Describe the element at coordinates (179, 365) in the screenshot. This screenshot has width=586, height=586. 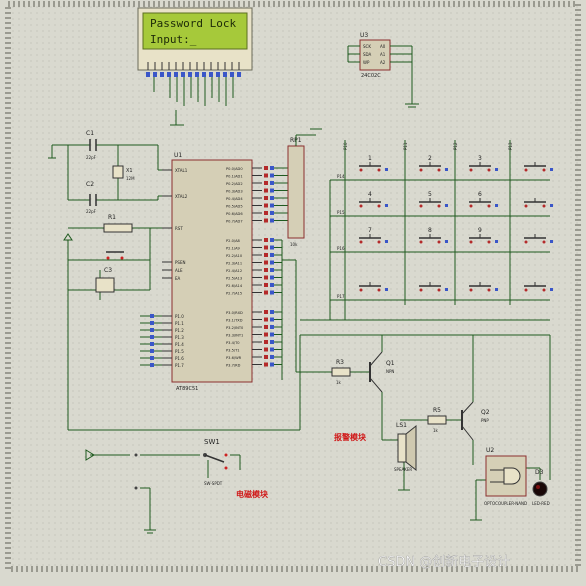
I see `u1-pin-label: P1.7` at that location.